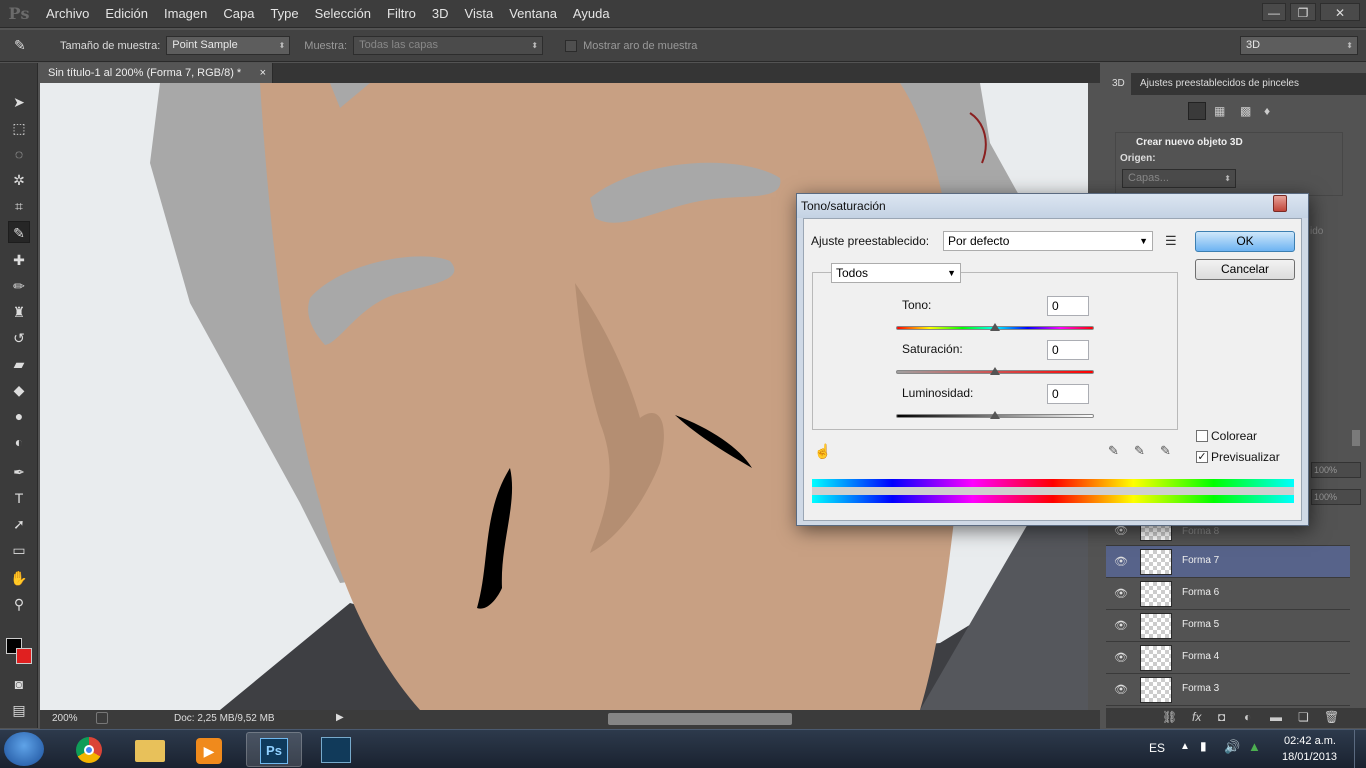 This screenshot has width=1366, height=768. What do you see at coordinates (1221, 717) in the screenshot?
I see `layer-mask-icon: ◘` at bounding box center [1221, 717].